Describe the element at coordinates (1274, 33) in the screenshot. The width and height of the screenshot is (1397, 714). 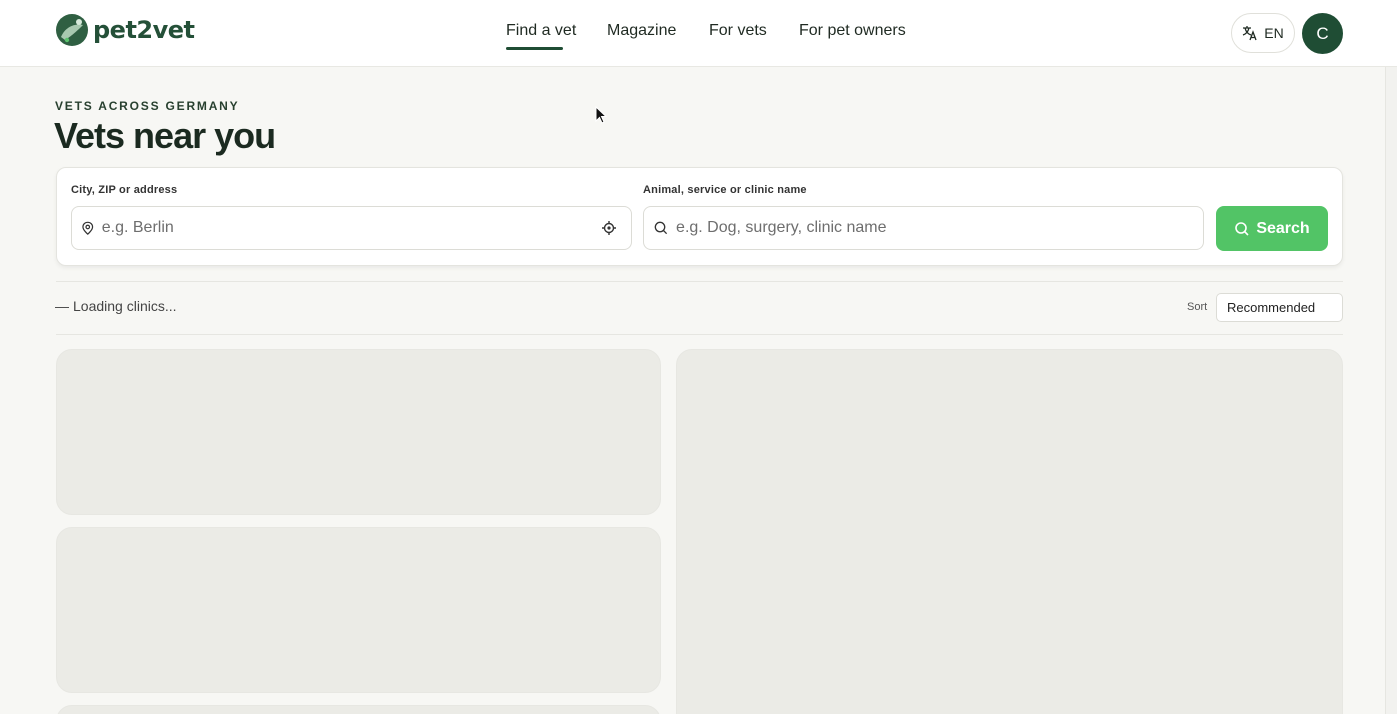
I see `language-label: EN` at that location.